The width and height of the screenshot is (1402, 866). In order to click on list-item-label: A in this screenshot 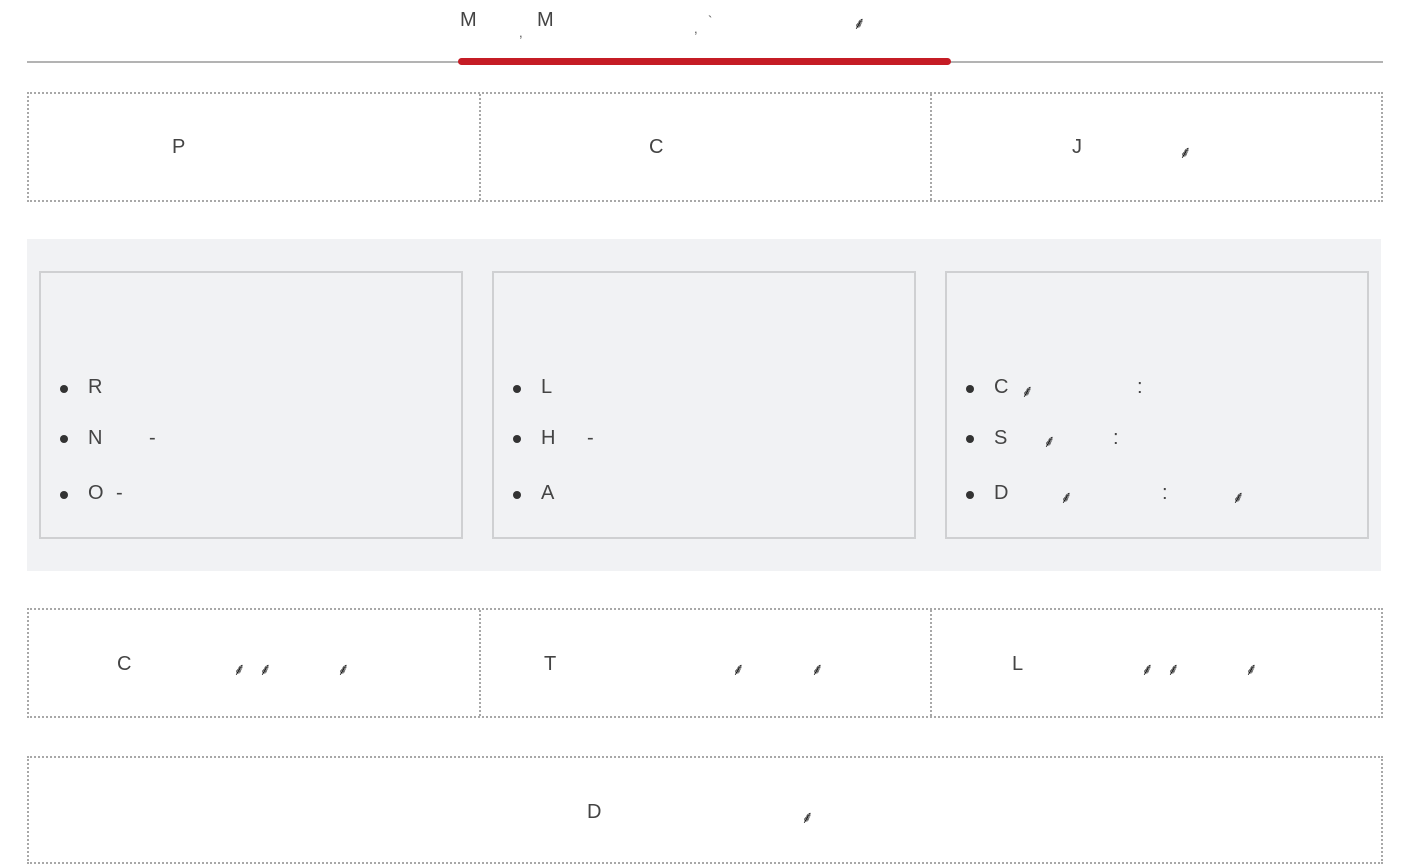, I will do `click(548, 493)`.